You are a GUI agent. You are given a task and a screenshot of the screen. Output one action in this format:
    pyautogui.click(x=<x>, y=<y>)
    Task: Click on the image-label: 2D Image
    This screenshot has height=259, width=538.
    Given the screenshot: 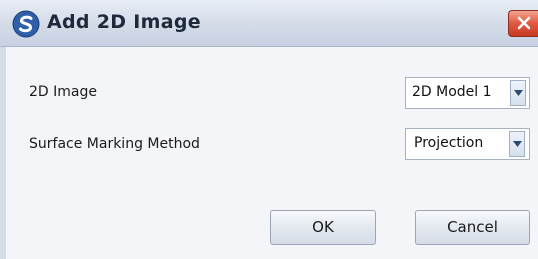 What is the action you would take?
    pyautogui.click(x=63, y=92)
    